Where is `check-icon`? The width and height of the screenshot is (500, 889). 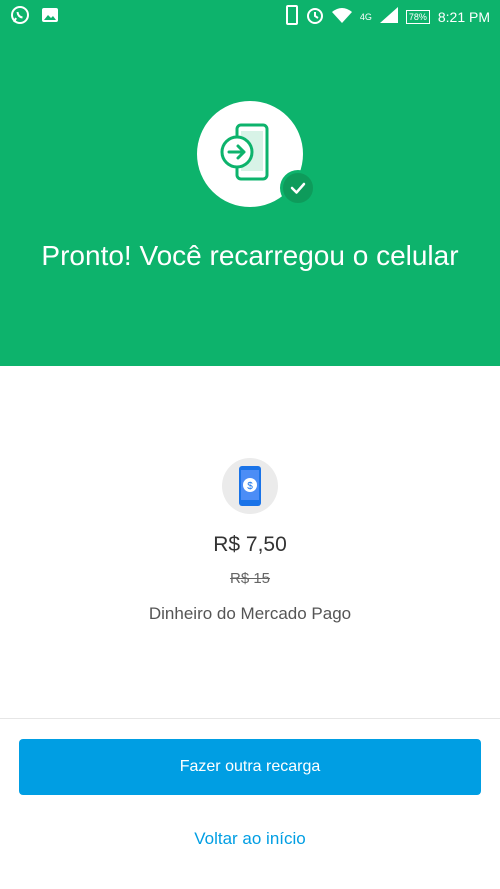 check-icon is located at coordinates (298, 188).